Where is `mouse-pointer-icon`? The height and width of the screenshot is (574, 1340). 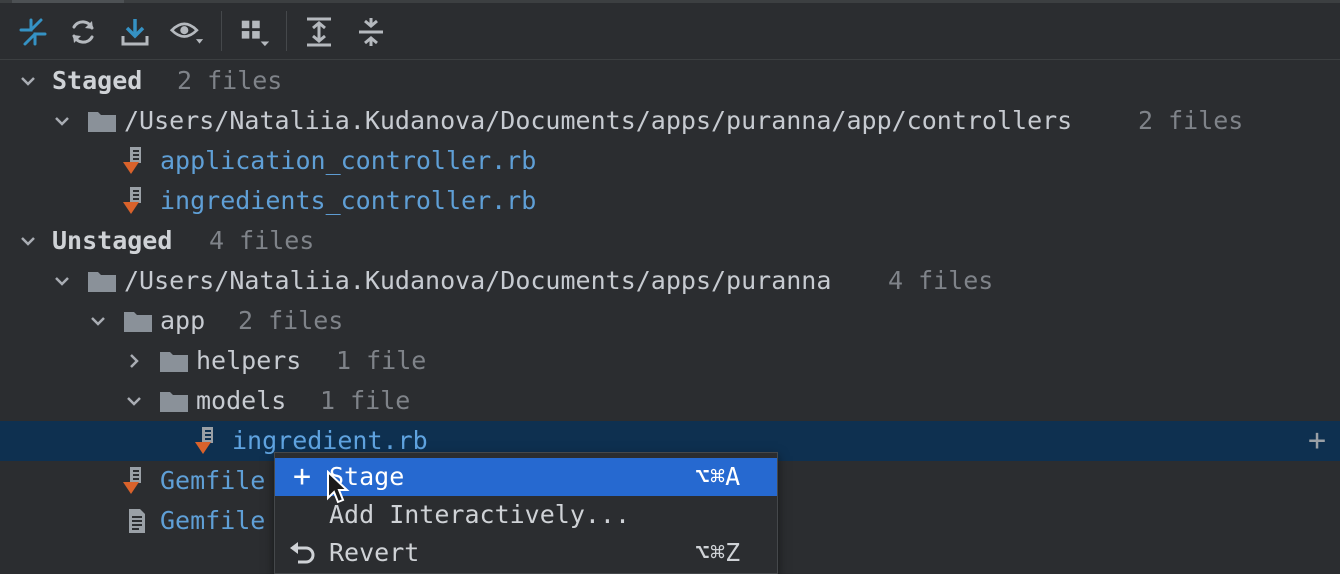 mouse-pointer-icon is located at coordinates (338, 489).